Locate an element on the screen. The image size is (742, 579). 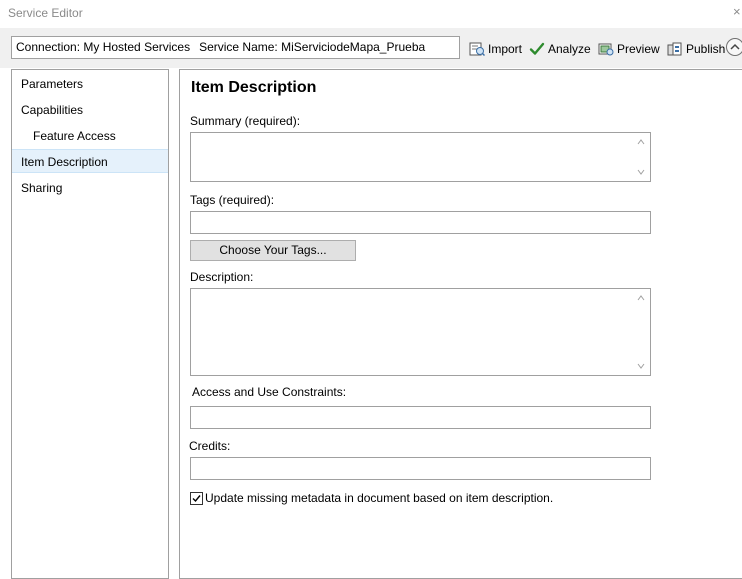
close-icon: × is located at coordinates (737, 11).